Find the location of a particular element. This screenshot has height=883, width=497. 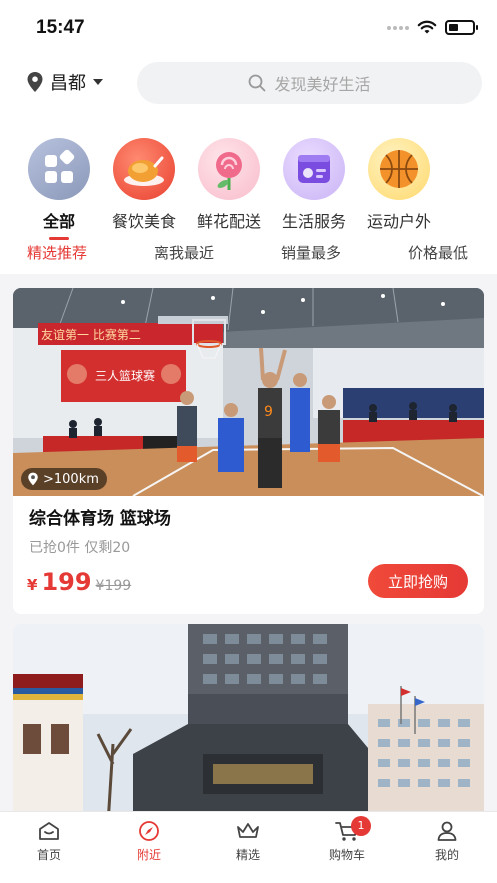

location-selector: 昌都 is located at coordinates (65, 82).